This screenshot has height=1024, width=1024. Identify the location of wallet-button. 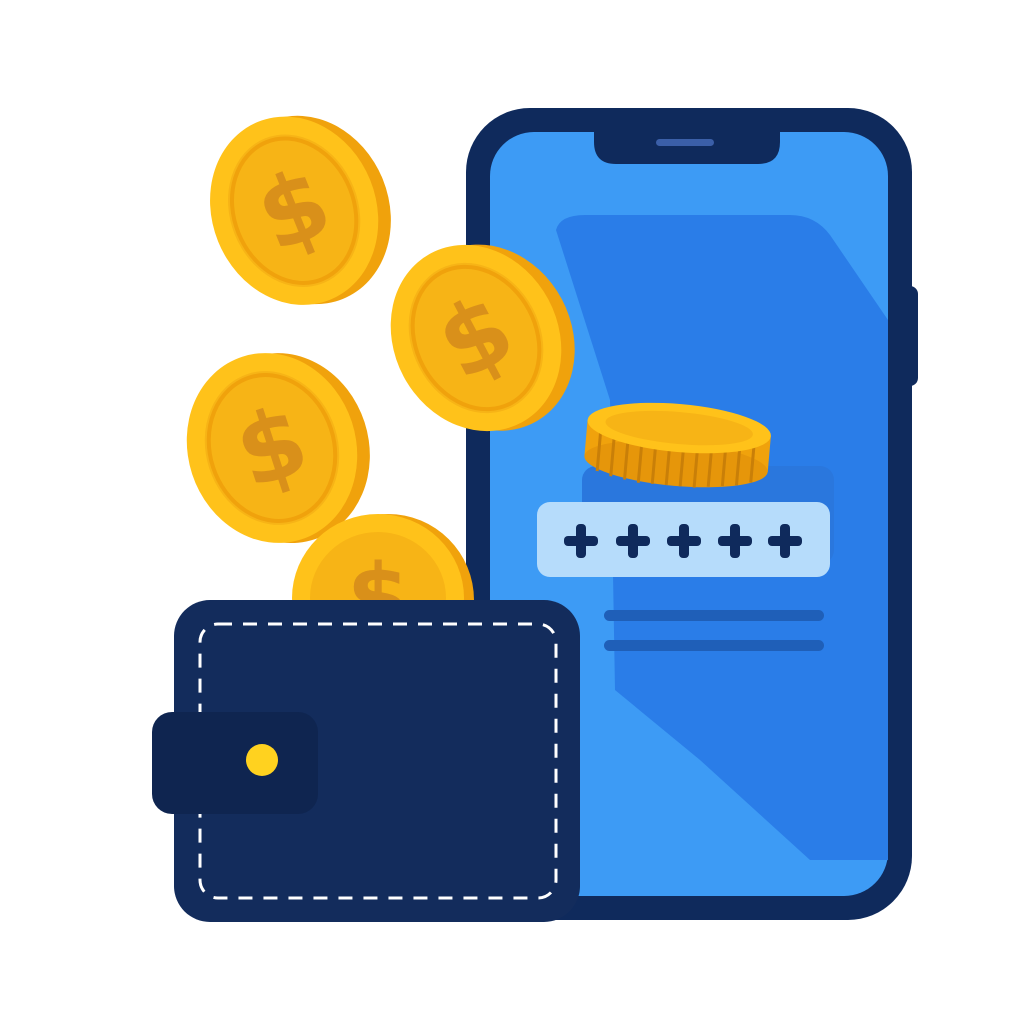
(262, 760).